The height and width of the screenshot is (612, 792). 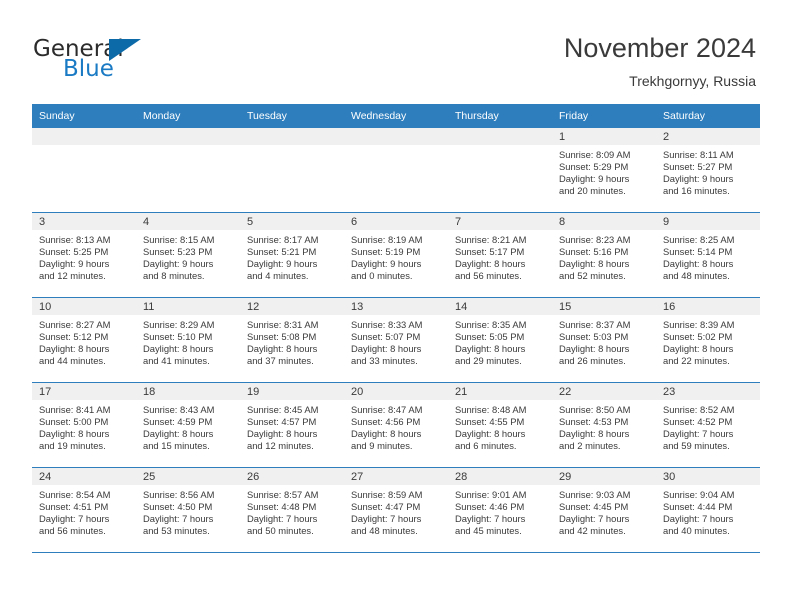 What do you see at coordinates (84, 170) in the screenshot?
I see `calendar-day-cell-empty` at bounding box center [84, 170].